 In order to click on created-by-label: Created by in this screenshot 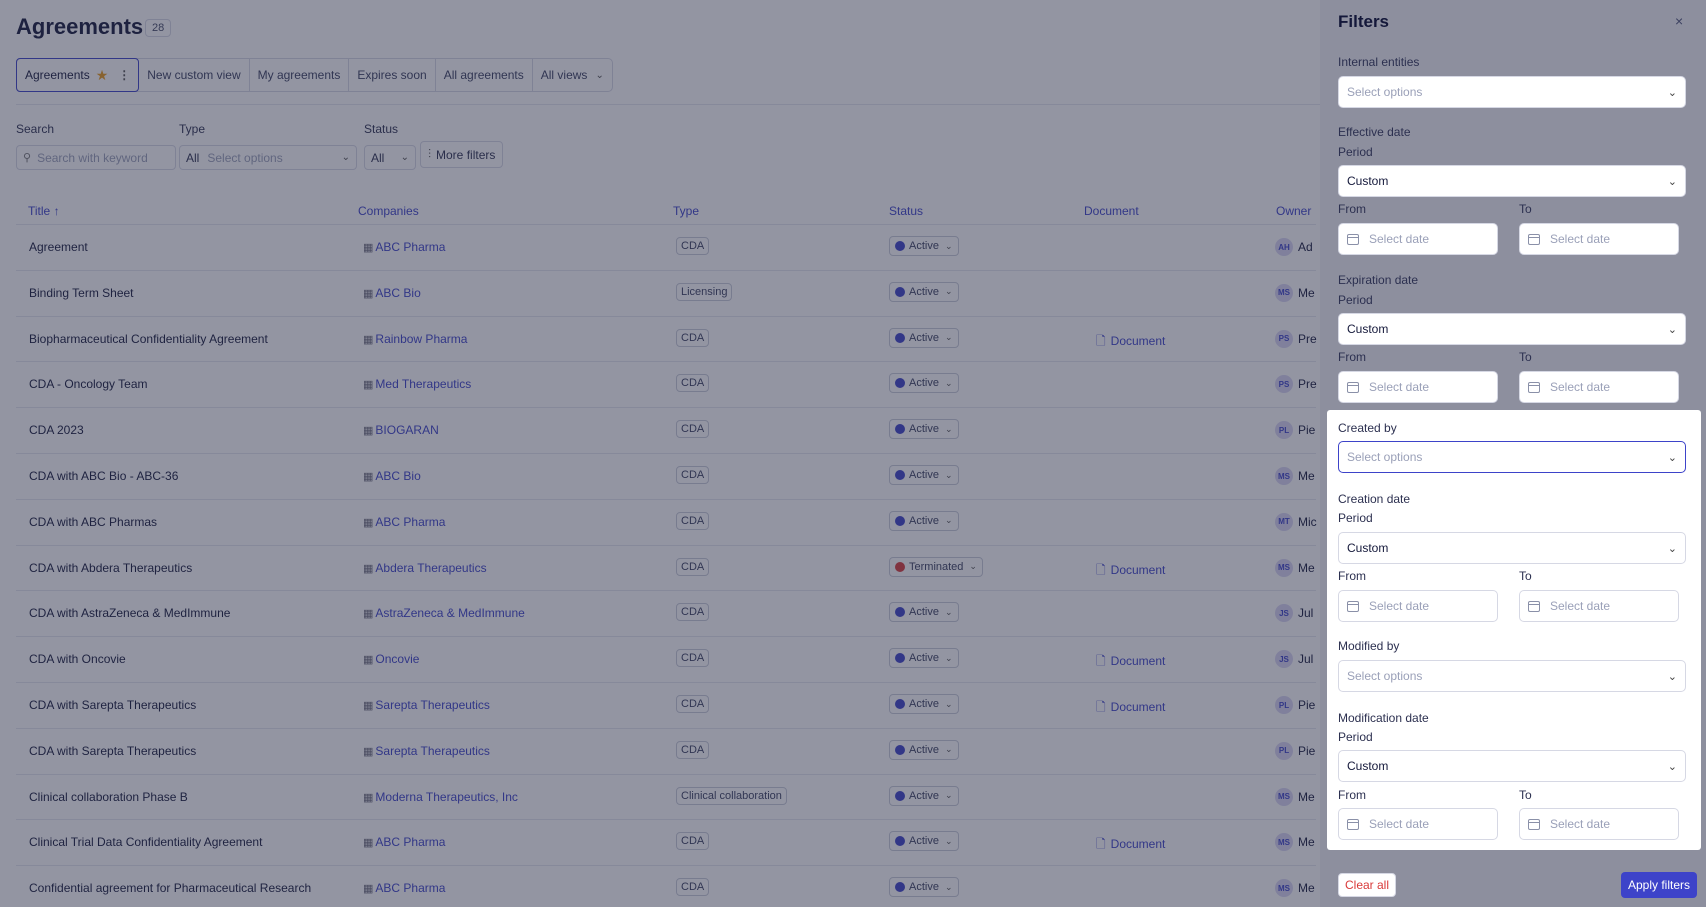, I will do `click(1367, 428)`.